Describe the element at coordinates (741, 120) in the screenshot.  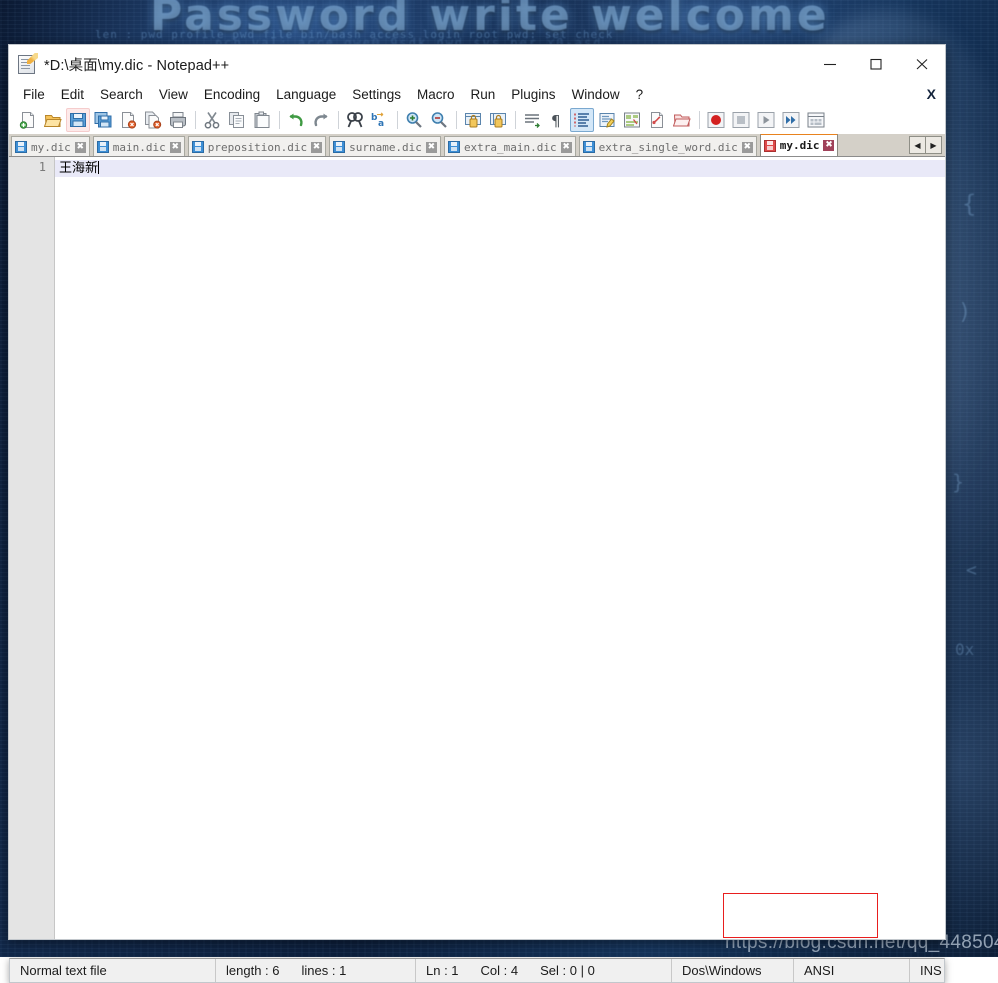
I see `stop-recording-macro-icon` at that location.